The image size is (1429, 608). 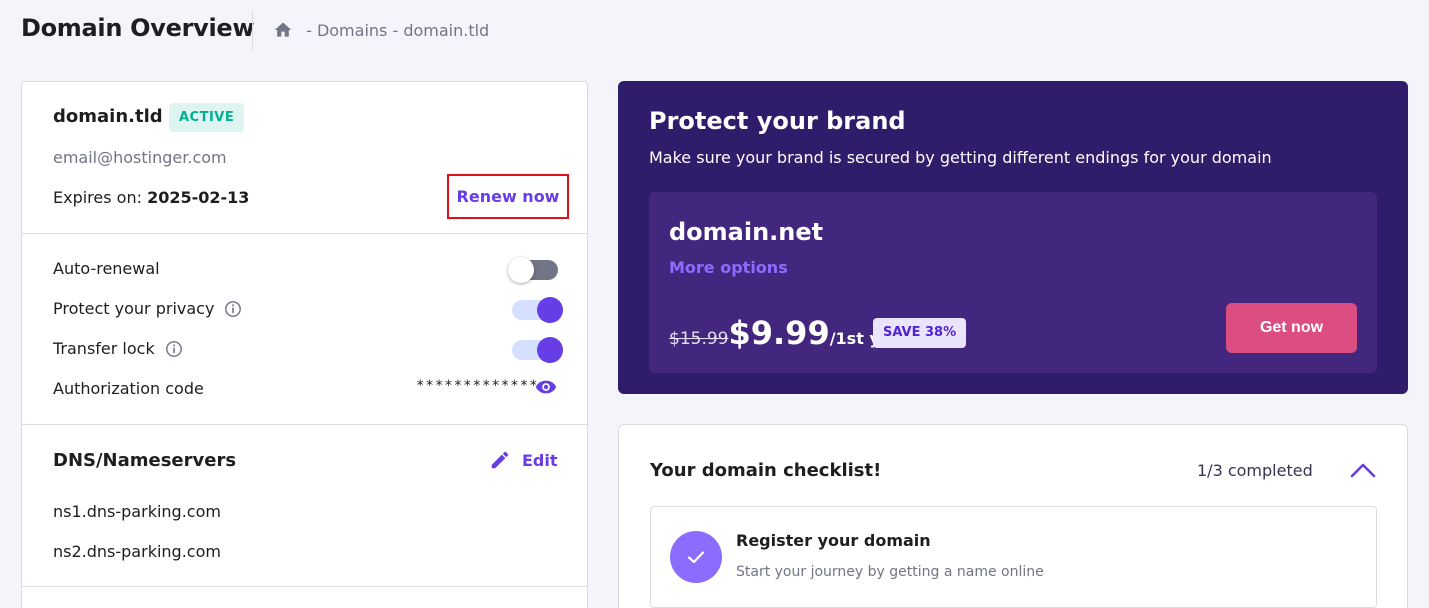 I want to click on save-badge: SAVE 38%, so click(x=920, y=333).